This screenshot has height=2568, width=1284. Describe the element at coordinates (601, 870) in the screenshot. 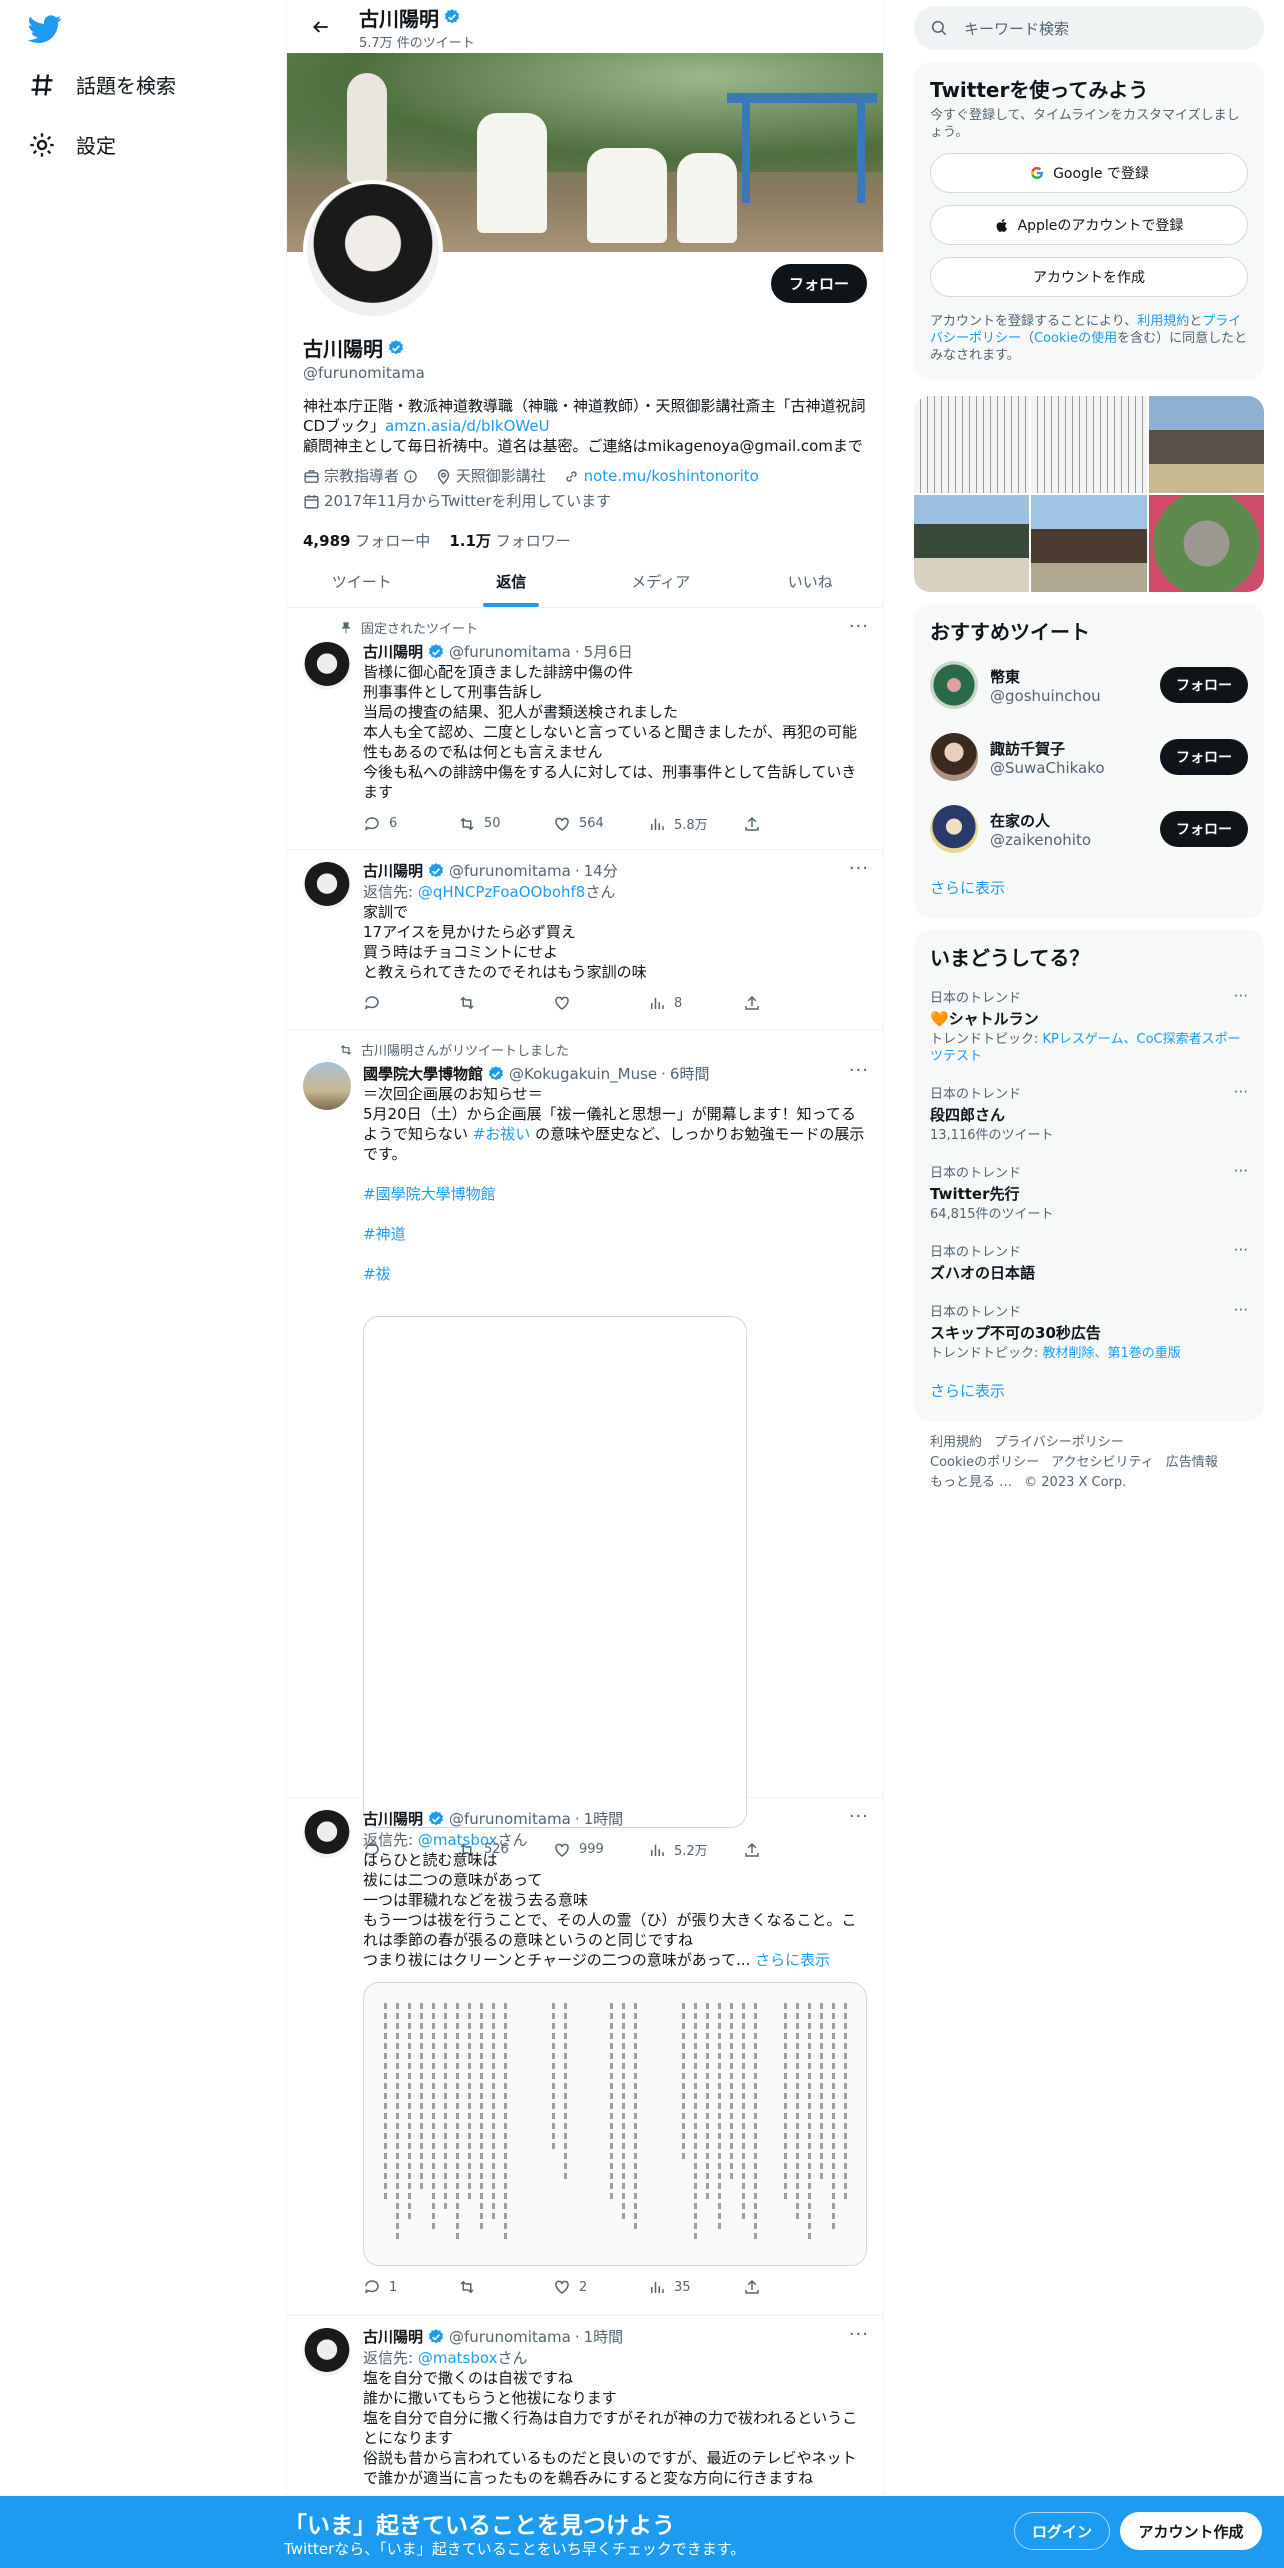

I see `tweet-time: 14分` at that location.